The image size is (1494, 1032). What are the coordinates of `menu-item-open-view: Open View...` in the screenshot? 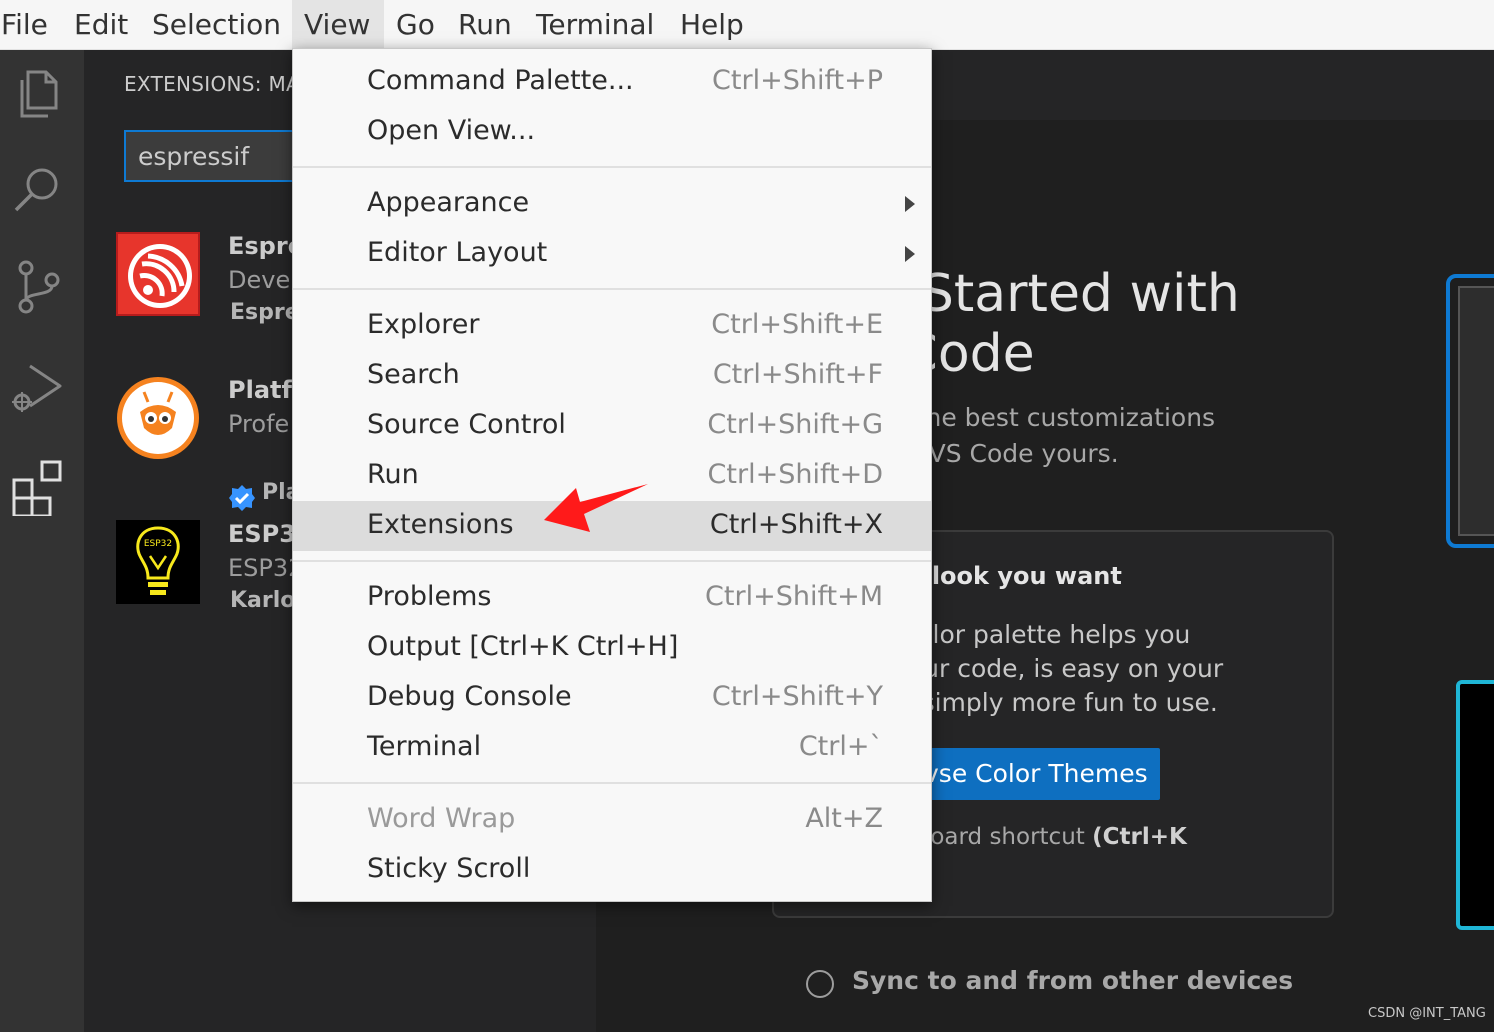 It's located at (612, 132).